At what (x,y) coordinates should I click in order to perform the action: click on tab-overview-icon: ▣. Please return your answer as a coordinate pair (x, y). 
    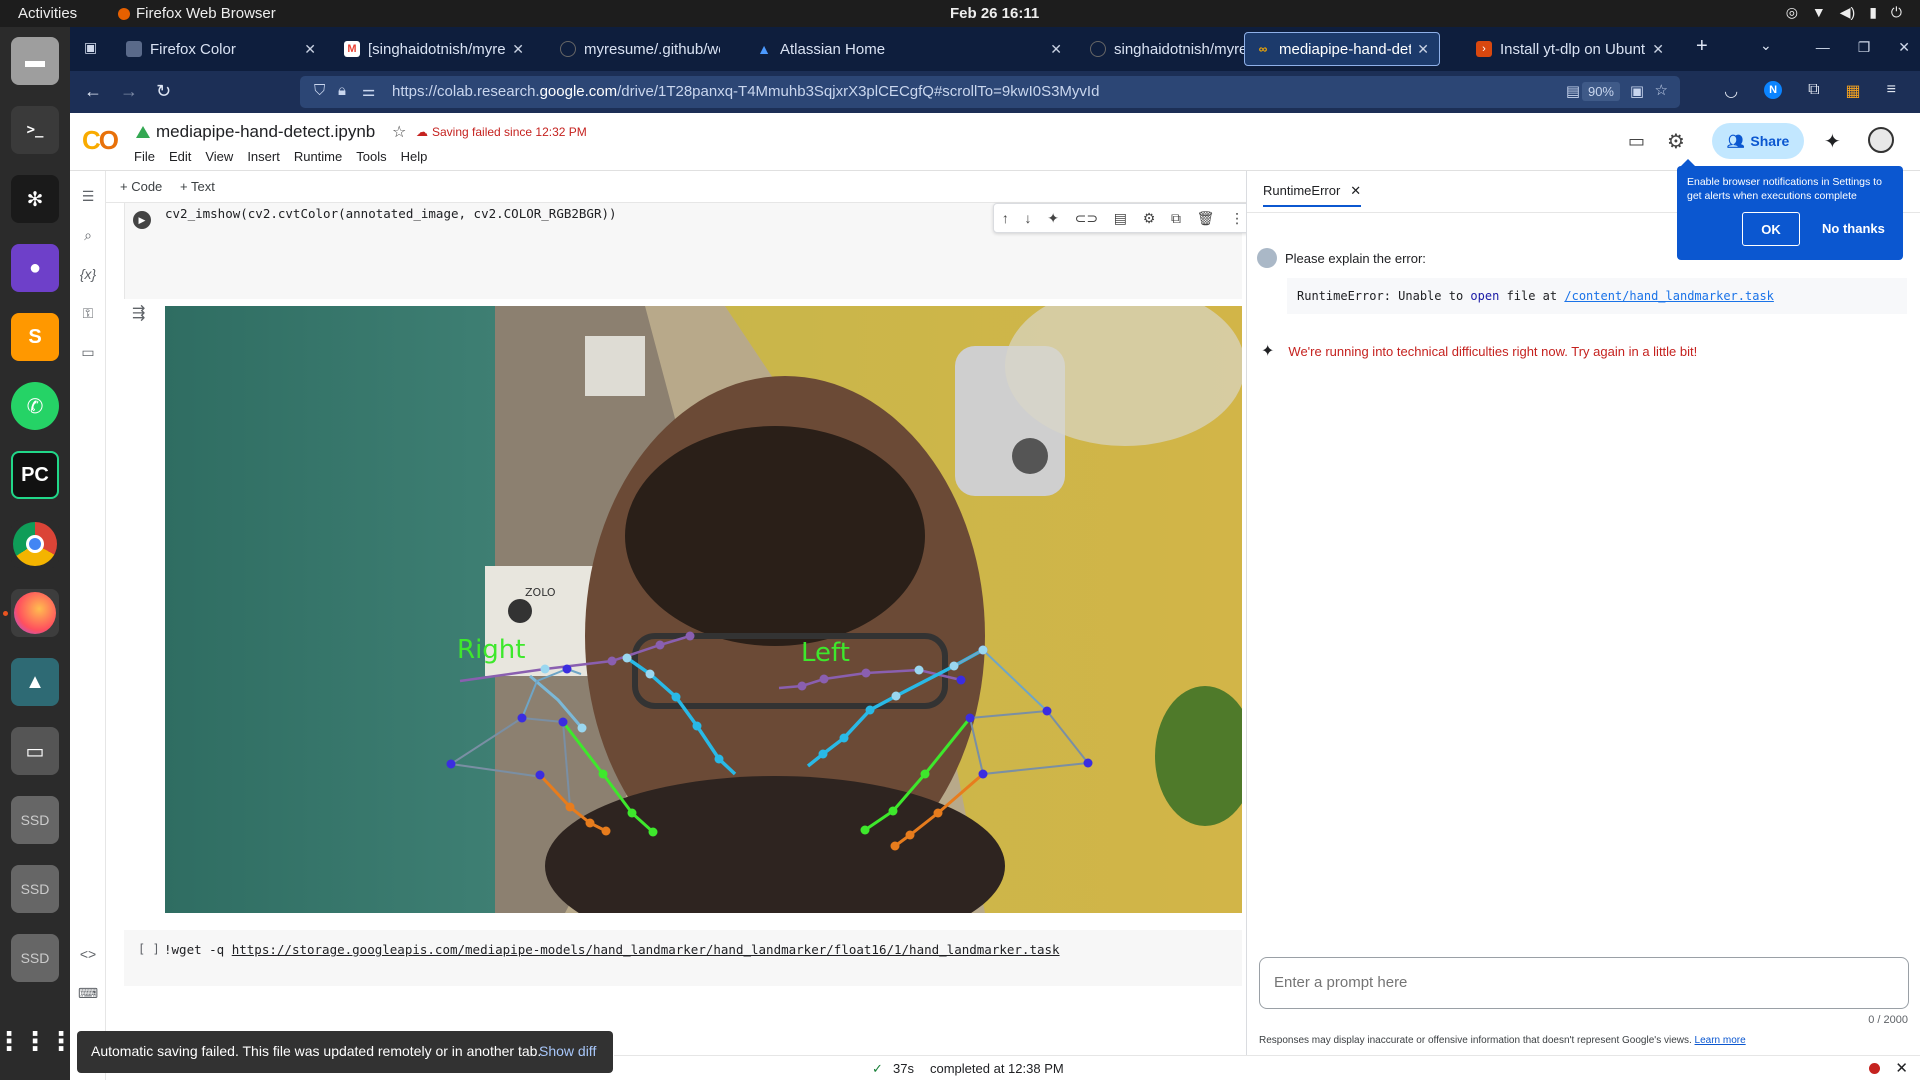
    Looking at the image, I should click on (90, 47).